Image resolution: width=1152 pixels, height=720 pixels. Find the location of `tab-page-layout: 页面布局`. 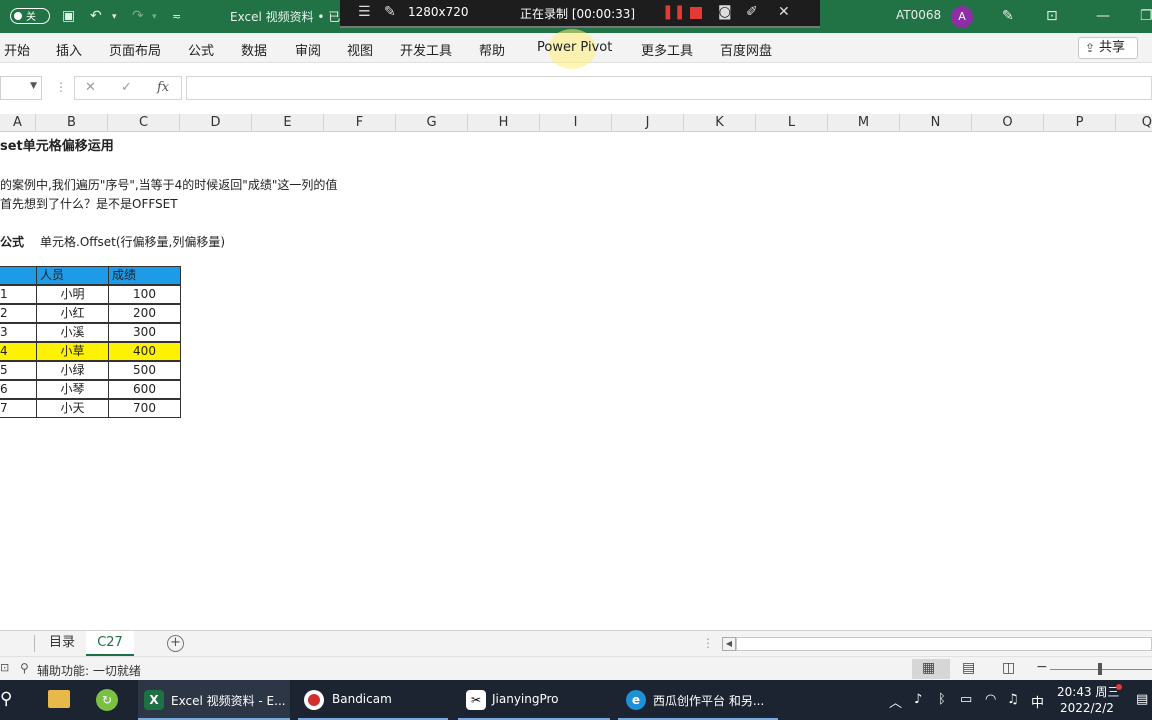

tab-page-layout: 页面布局 is located at coordinates (135, 49).